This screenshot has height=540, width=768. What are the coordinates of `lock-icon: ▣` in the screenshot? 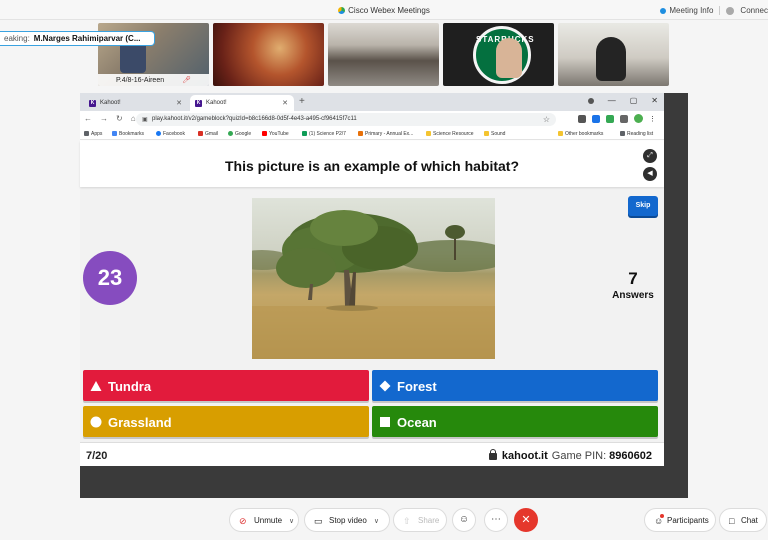 It's located at (145, 120).